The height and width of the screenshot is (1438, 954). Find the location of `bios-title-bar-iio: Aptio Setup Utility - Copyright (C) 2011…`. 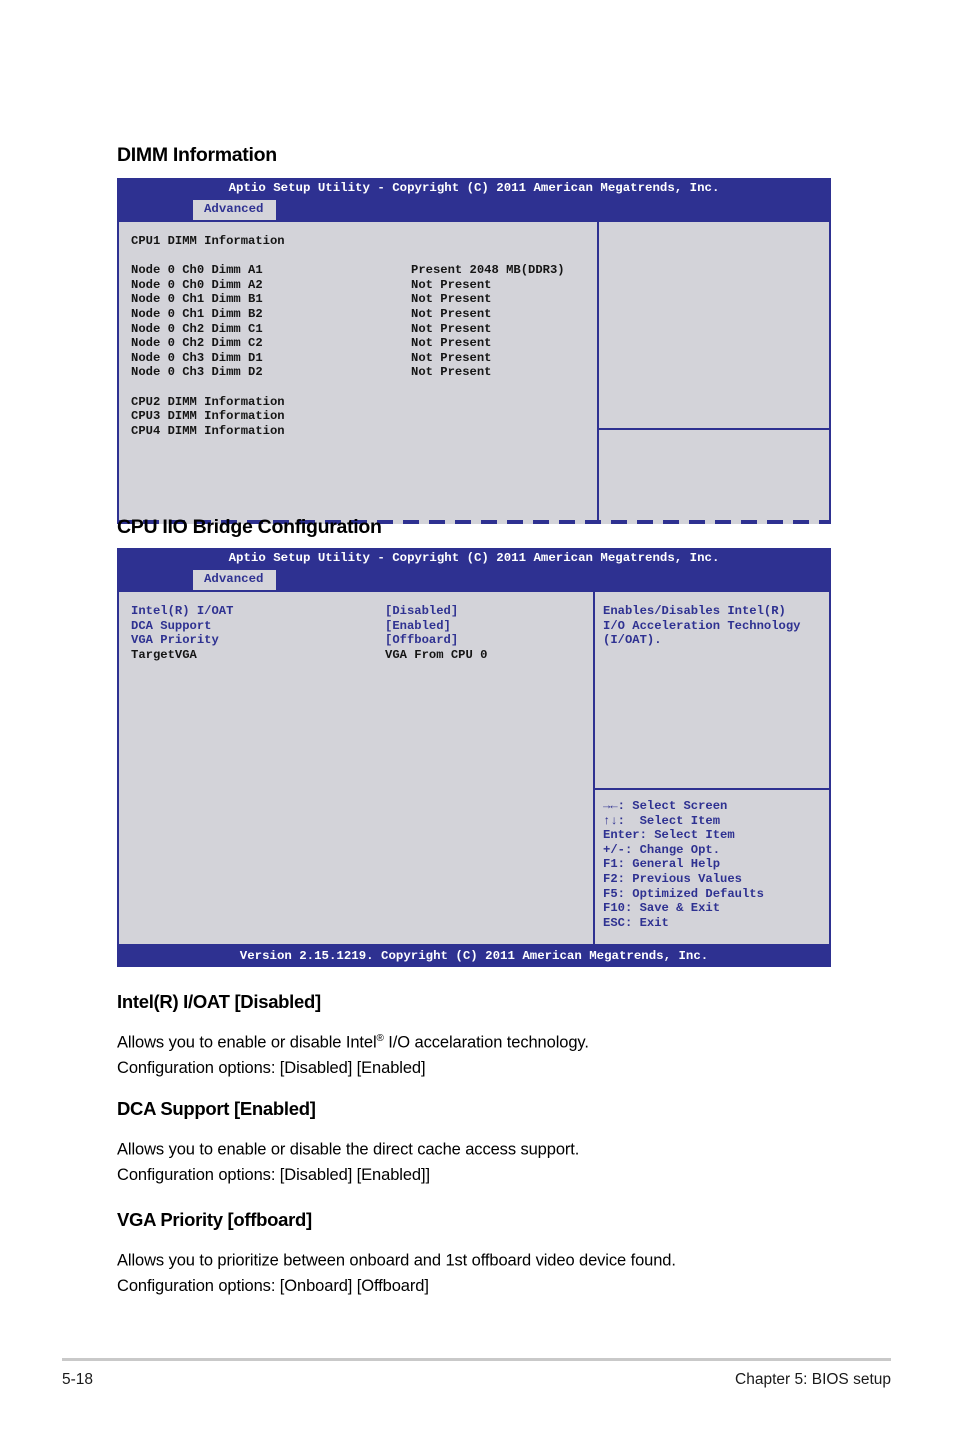

bios-title-bar-iio: Aptio Setup Utility - Copyright (C) 2011… is located at coordinates (474, 559).